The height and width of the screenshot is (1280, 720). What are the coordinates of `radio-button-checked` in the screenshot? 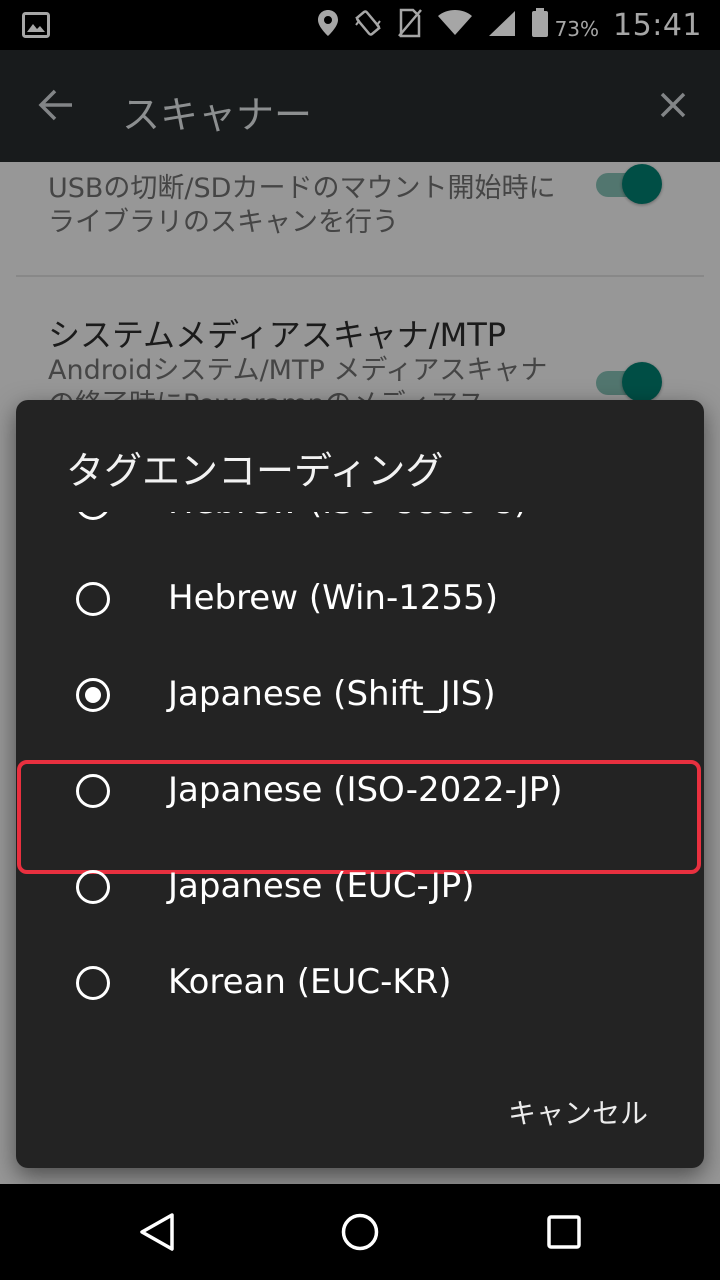 It's located at (93, 695).